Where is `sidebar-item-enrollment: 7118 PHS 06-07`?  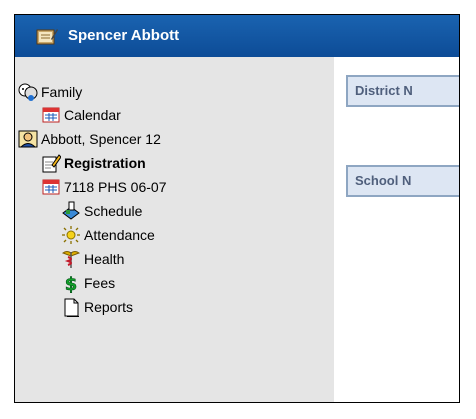 sidebar-item-enrollment: 7118 PHS 06-07 is located at coordinates (103, 187).